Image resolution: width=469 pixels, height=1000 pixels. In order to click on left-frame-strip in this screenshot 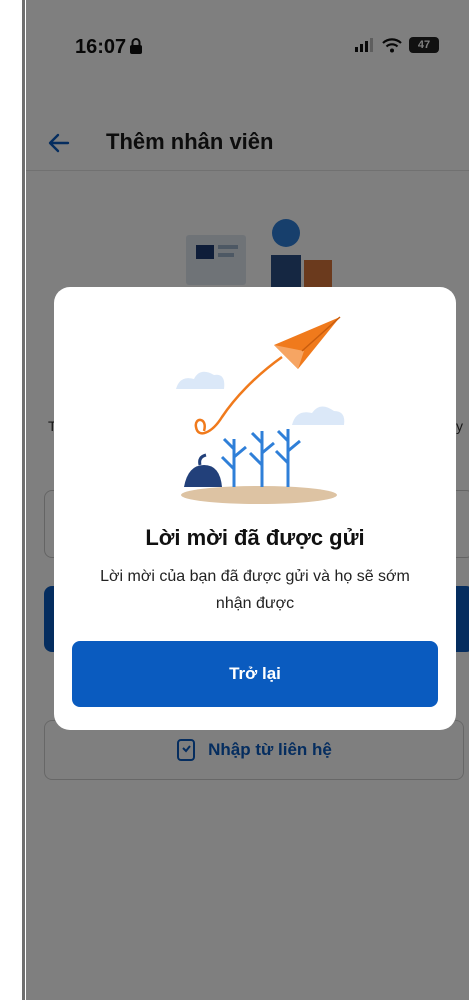, I will do `click(13, 500)`.